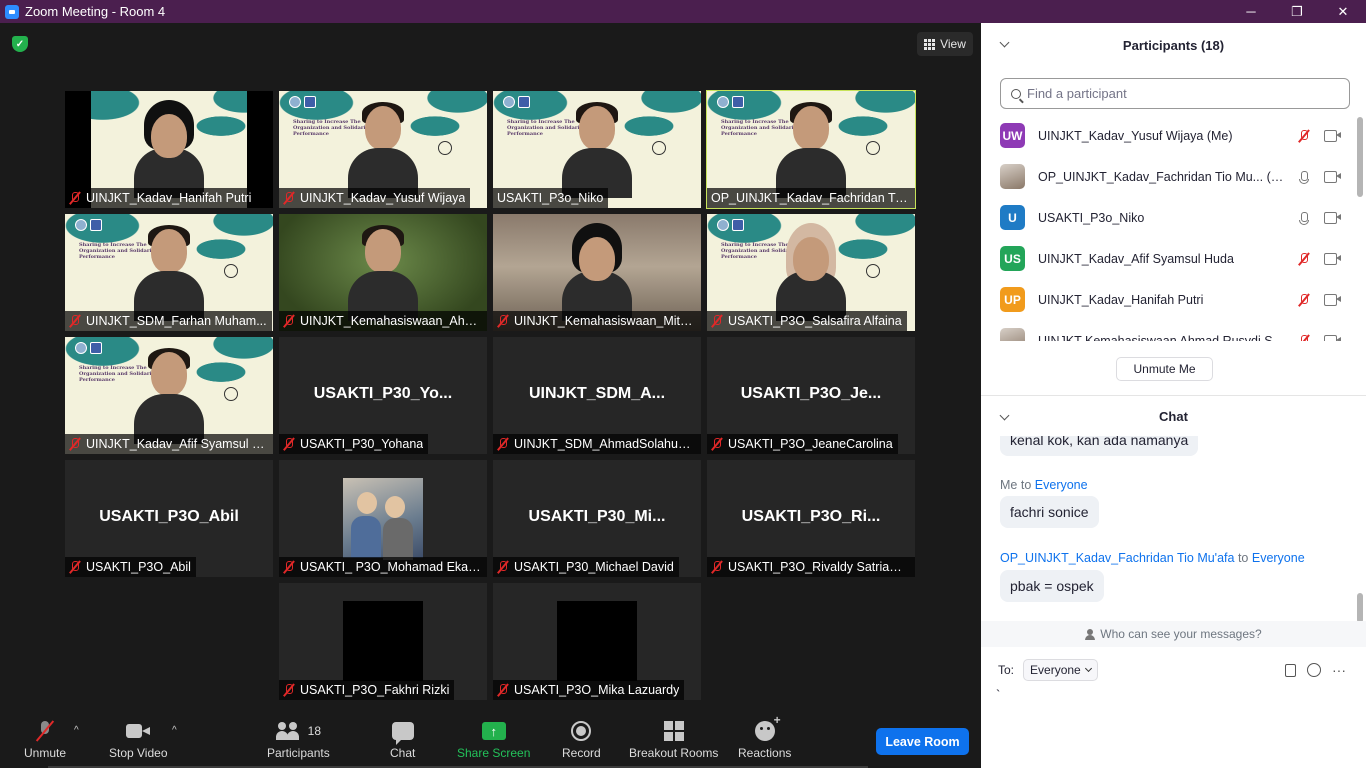 The width and height of the screenshot is (1366, 768). Describe the element at coordinates (1343, 11) in the screenshot. I see `close-button: ✕` at that location.